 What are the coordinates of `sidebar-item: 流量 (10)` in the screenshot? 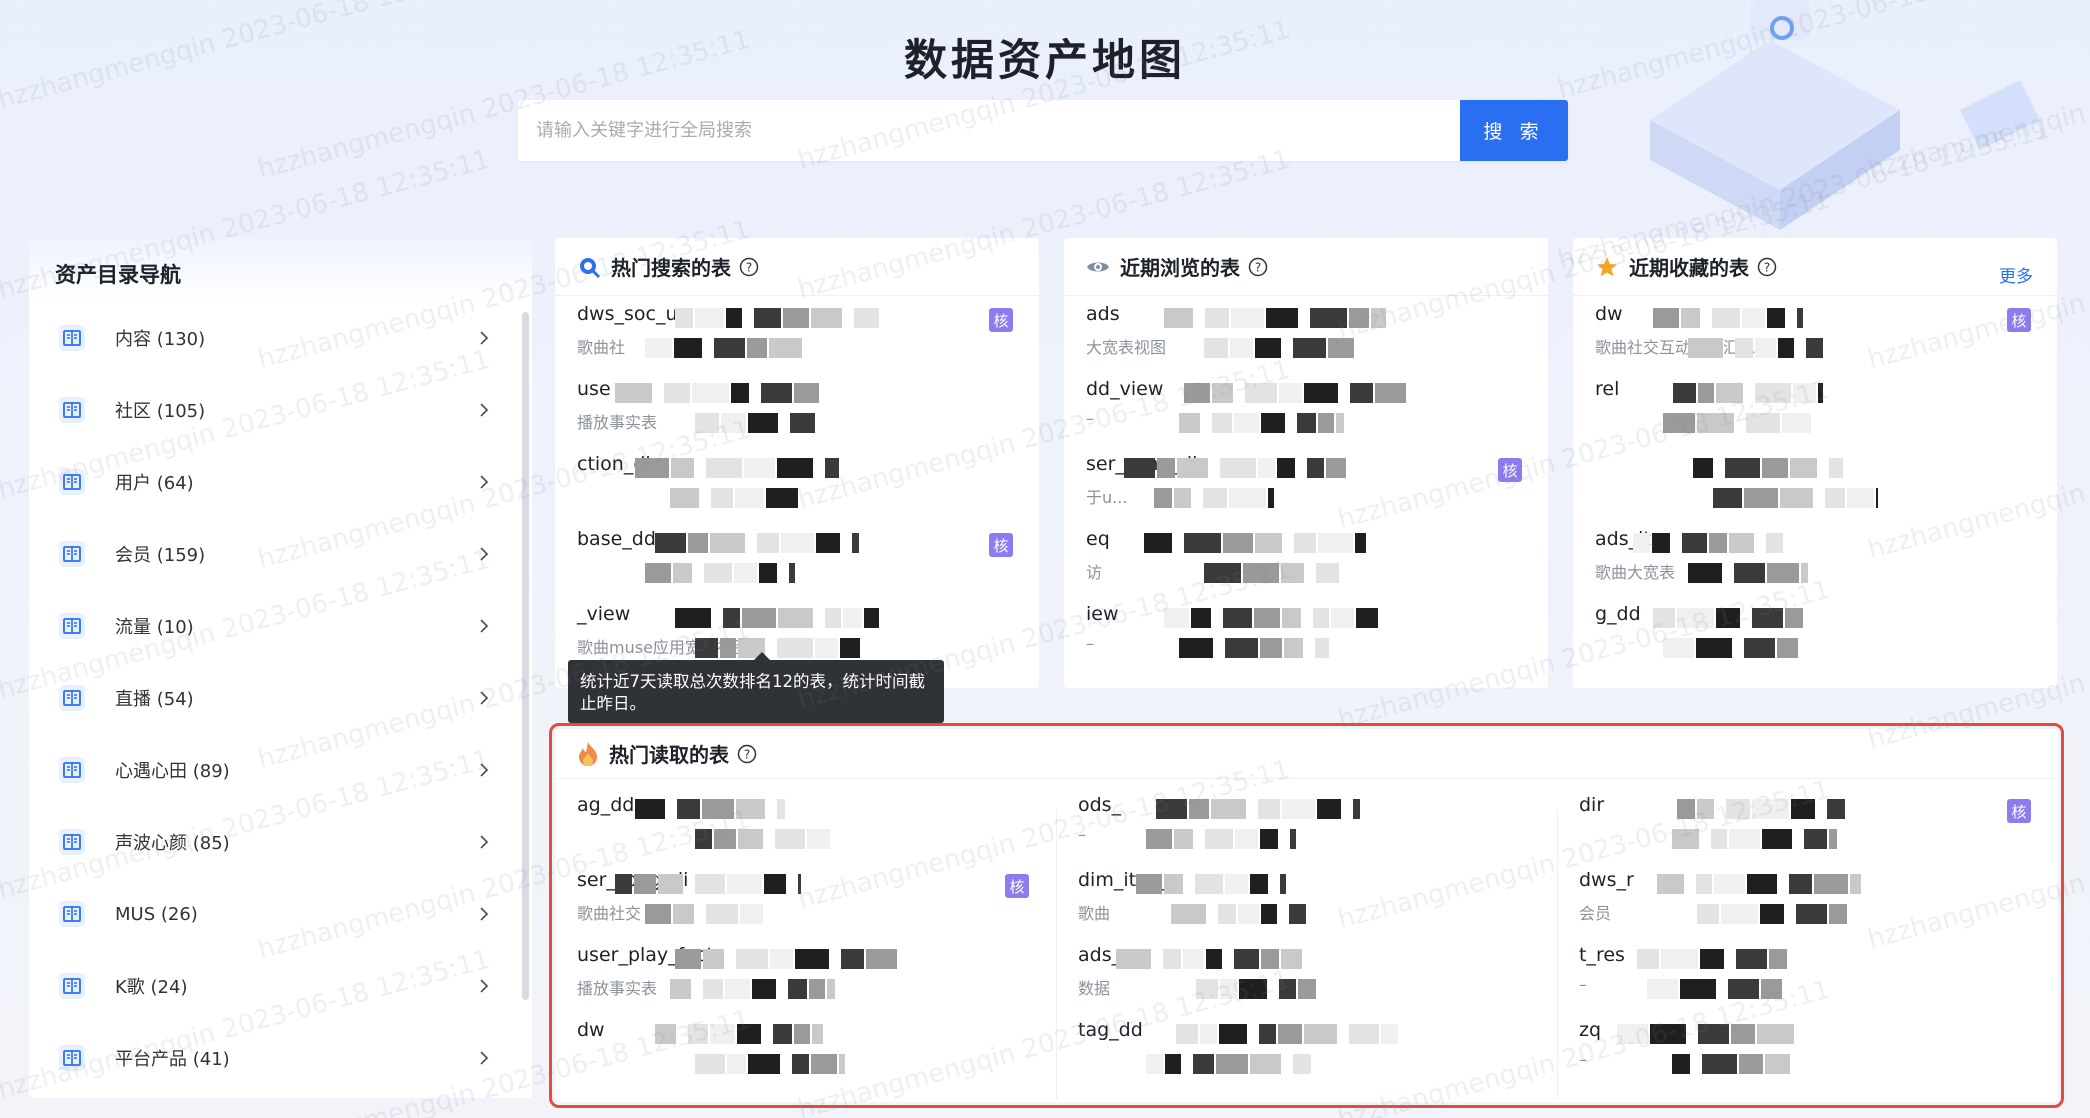 It's located at (280, 626).